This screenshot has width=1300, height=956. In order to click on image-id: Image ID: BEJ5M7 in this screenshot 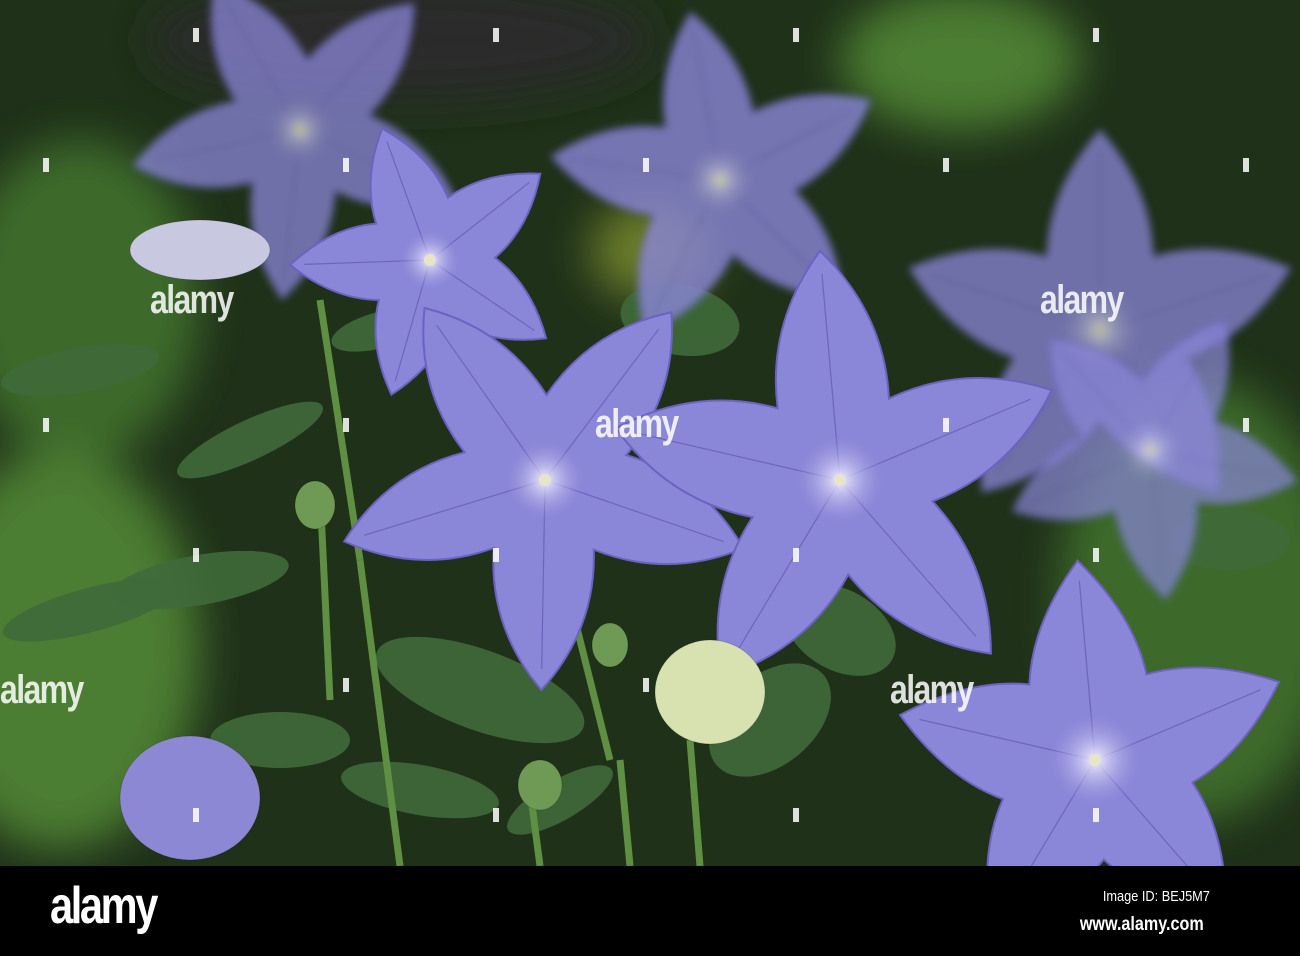, I will do `click(1156, 896)`.